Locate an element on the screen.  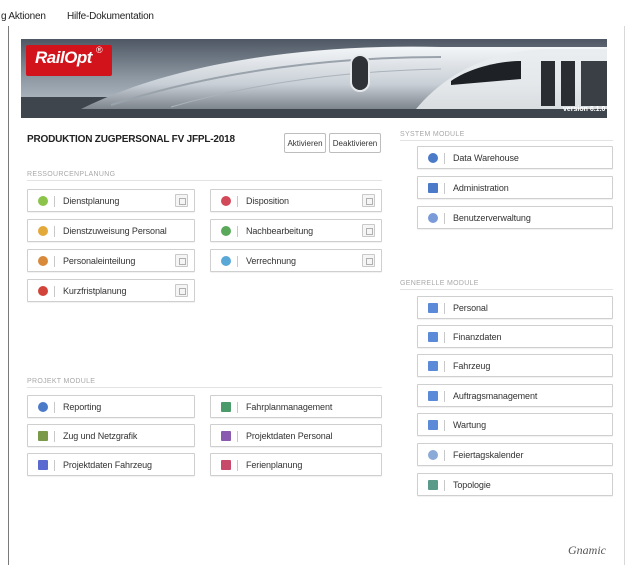
tile-zug-und-netzgrafik: Zug und Netzgrafik is located at coordinates (111, 435).